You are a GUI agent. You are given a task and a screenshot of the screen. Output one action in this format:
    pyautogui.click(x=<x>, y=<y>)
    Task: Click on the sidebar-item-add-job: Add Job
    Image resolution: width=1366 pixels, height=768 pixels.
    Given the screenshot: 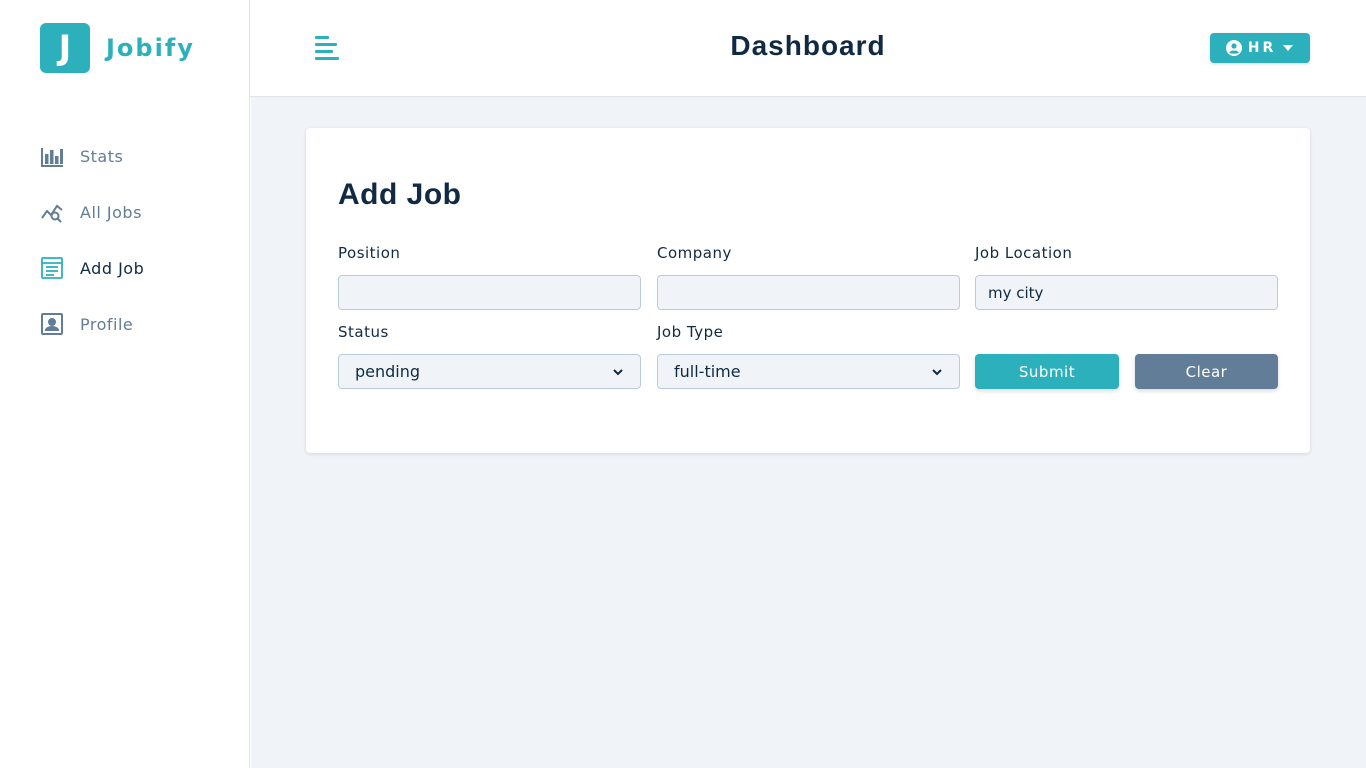 What is the action you would take?
    pyautogui.click(x=140, y=268)
    